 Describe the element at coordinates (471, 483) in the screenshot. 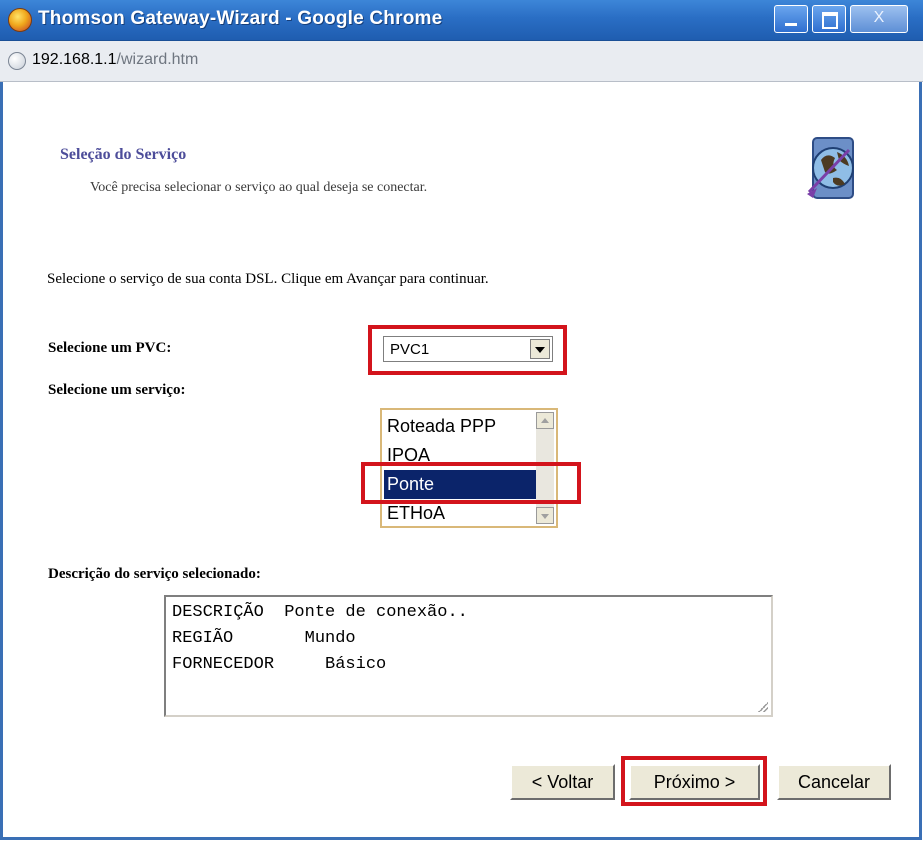

I see `highlight-ponte-option` at that location.